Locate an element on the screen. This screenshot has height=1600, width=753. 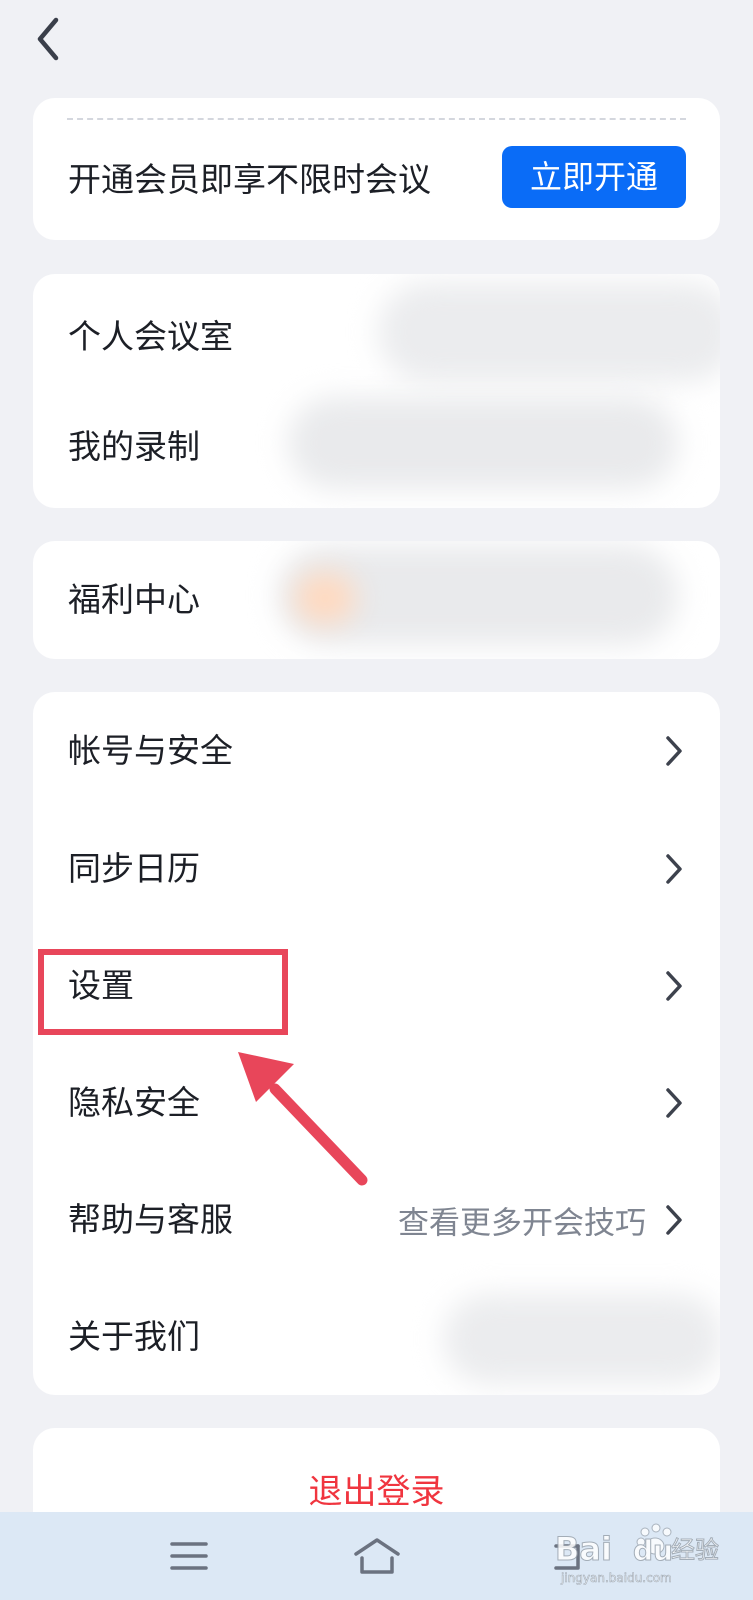
menu-item-my-recordings: 我的录制 is located at coordinates (376, 447).